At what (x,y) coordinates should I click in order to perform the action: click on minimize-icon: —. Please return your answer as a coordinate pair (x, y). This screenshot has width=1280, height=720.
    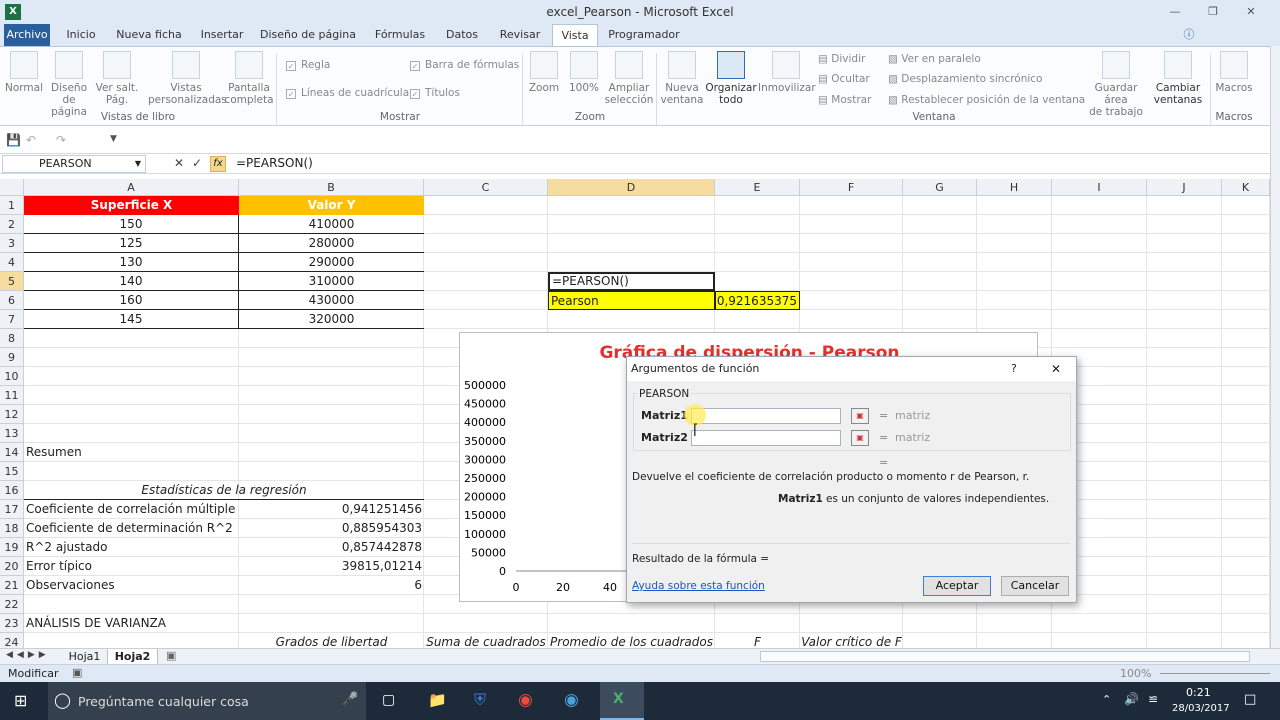
    Looking at the image, I should click on (1175, 12).